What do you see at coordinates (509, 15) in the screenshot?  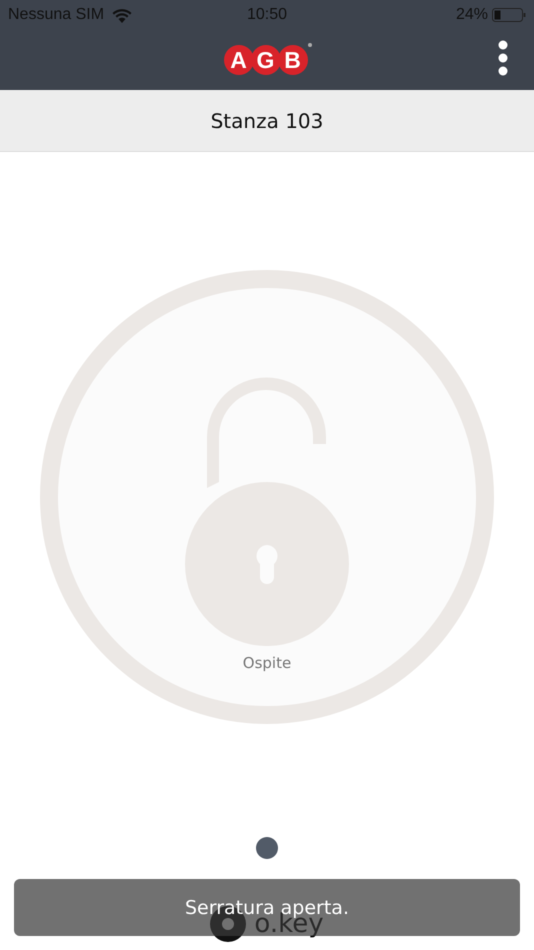 I see `battery-icon` at bounding box center [509, 15].